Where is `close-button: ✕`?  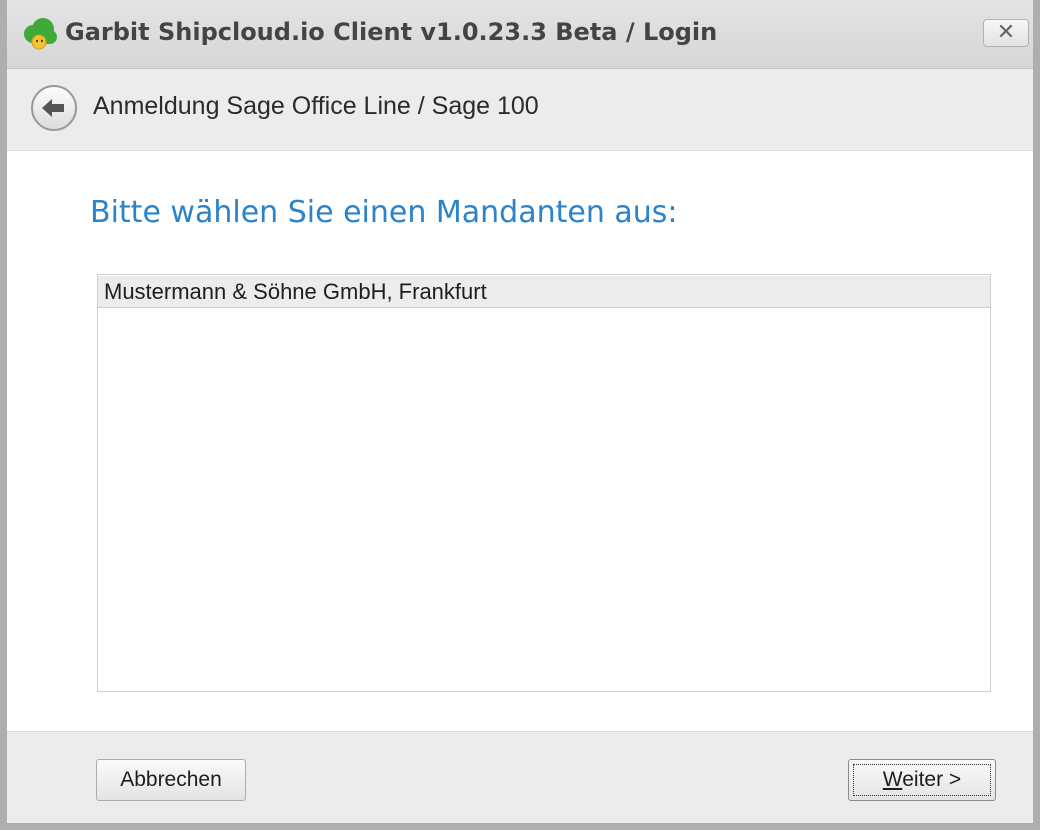
close-button: ✕ is located at coordinates (1006, 33).